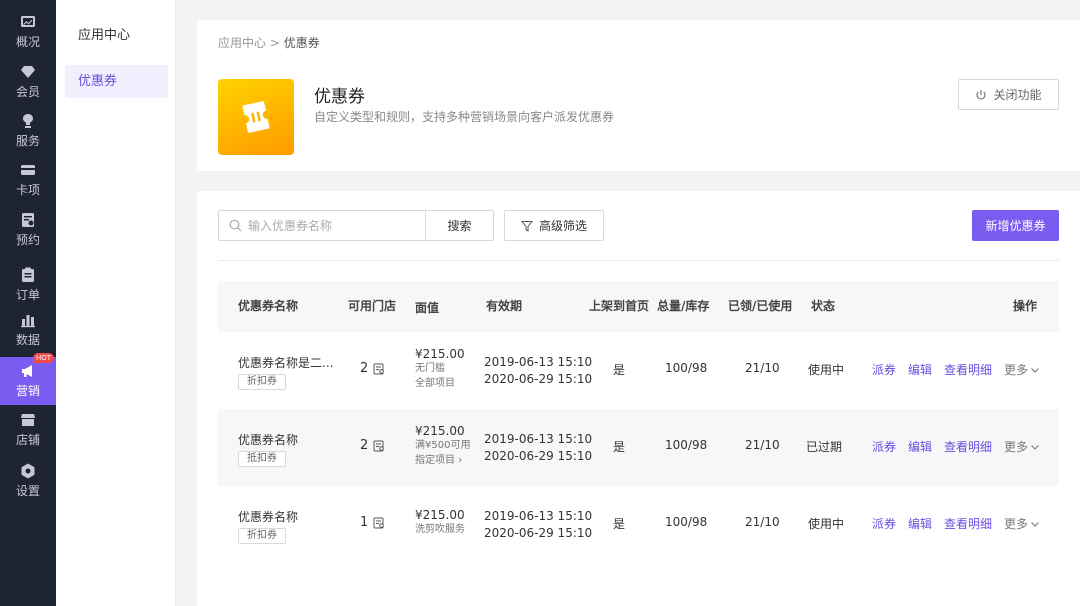 This screenshot has height=606, width=1080. Describe the element at coordinates (28, 220) in the screenshot. I see `appointment-icon` at that location.